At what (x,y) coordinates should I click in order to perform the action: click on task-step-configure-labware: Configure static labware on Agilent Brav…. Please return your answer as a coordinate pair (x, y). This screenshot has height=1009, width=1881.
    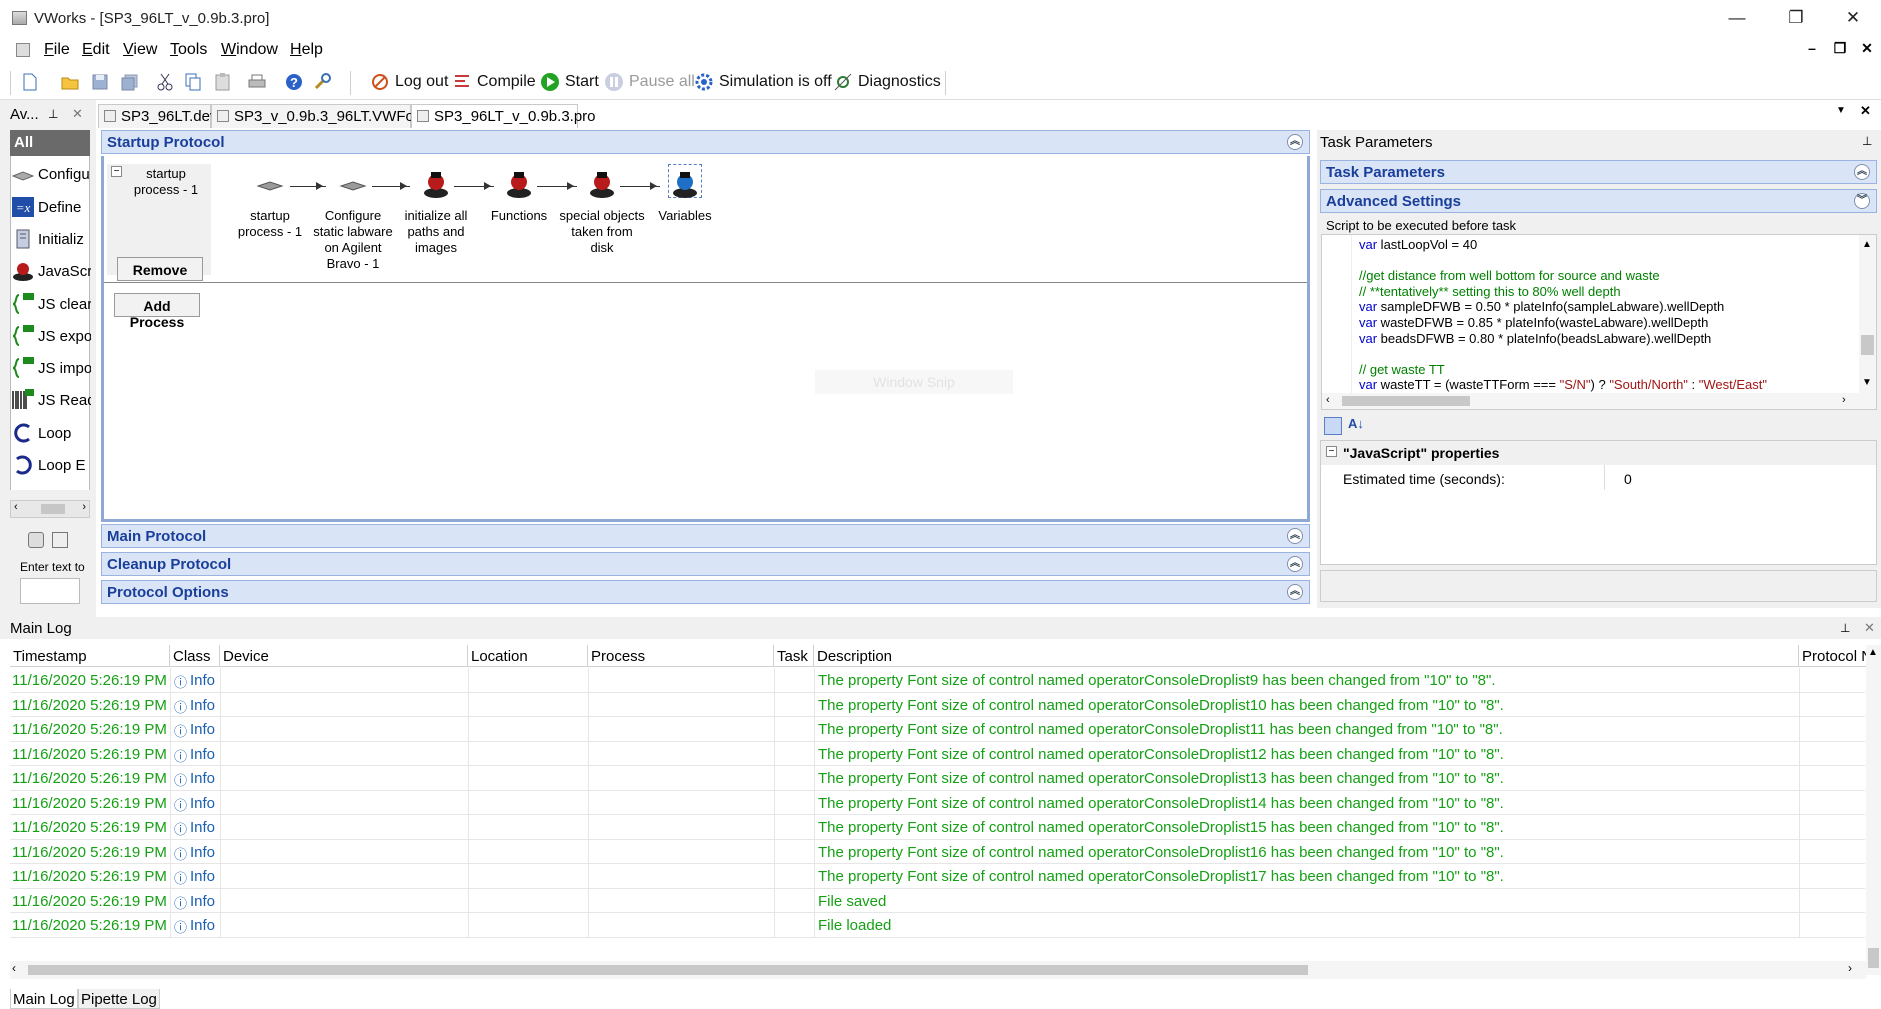
    Looking at the image, I should click on (353, 220).